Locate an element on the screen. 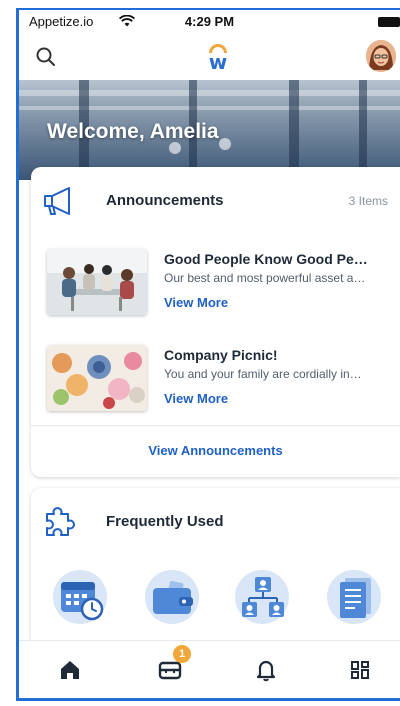 This screenshot has width=400, height=706. bottom-nav: 1 is located at coordinates (209, 669).